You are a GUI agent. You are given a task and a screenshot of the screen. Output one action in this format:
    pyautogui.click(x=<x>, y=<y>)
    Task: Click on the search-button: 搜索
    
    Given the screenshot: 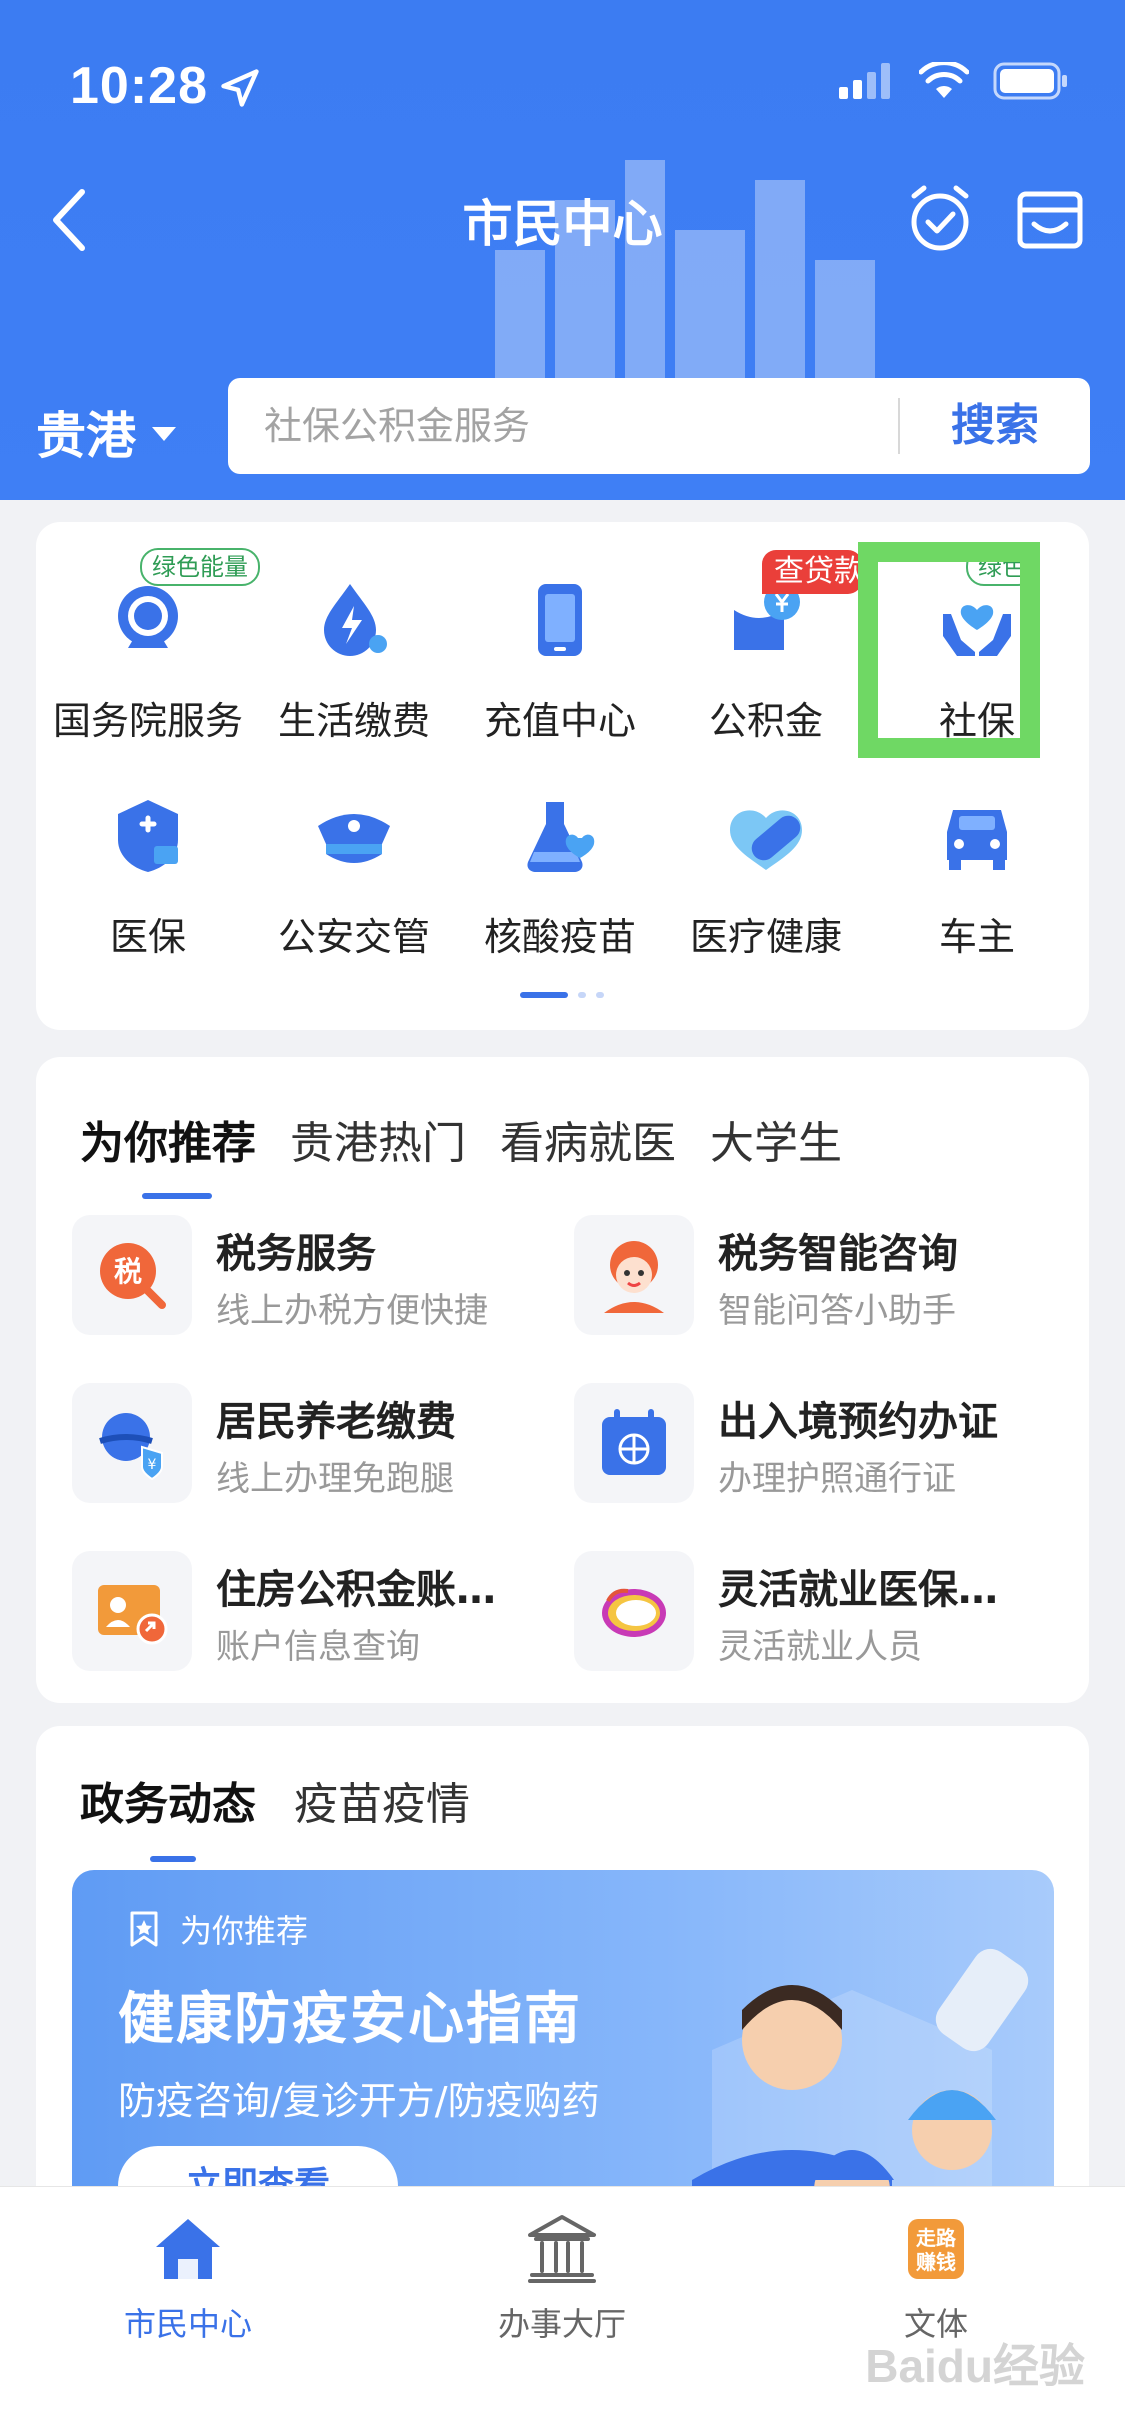 What is the action you would take?
    pyautogui.click(x=995, y=426)
    